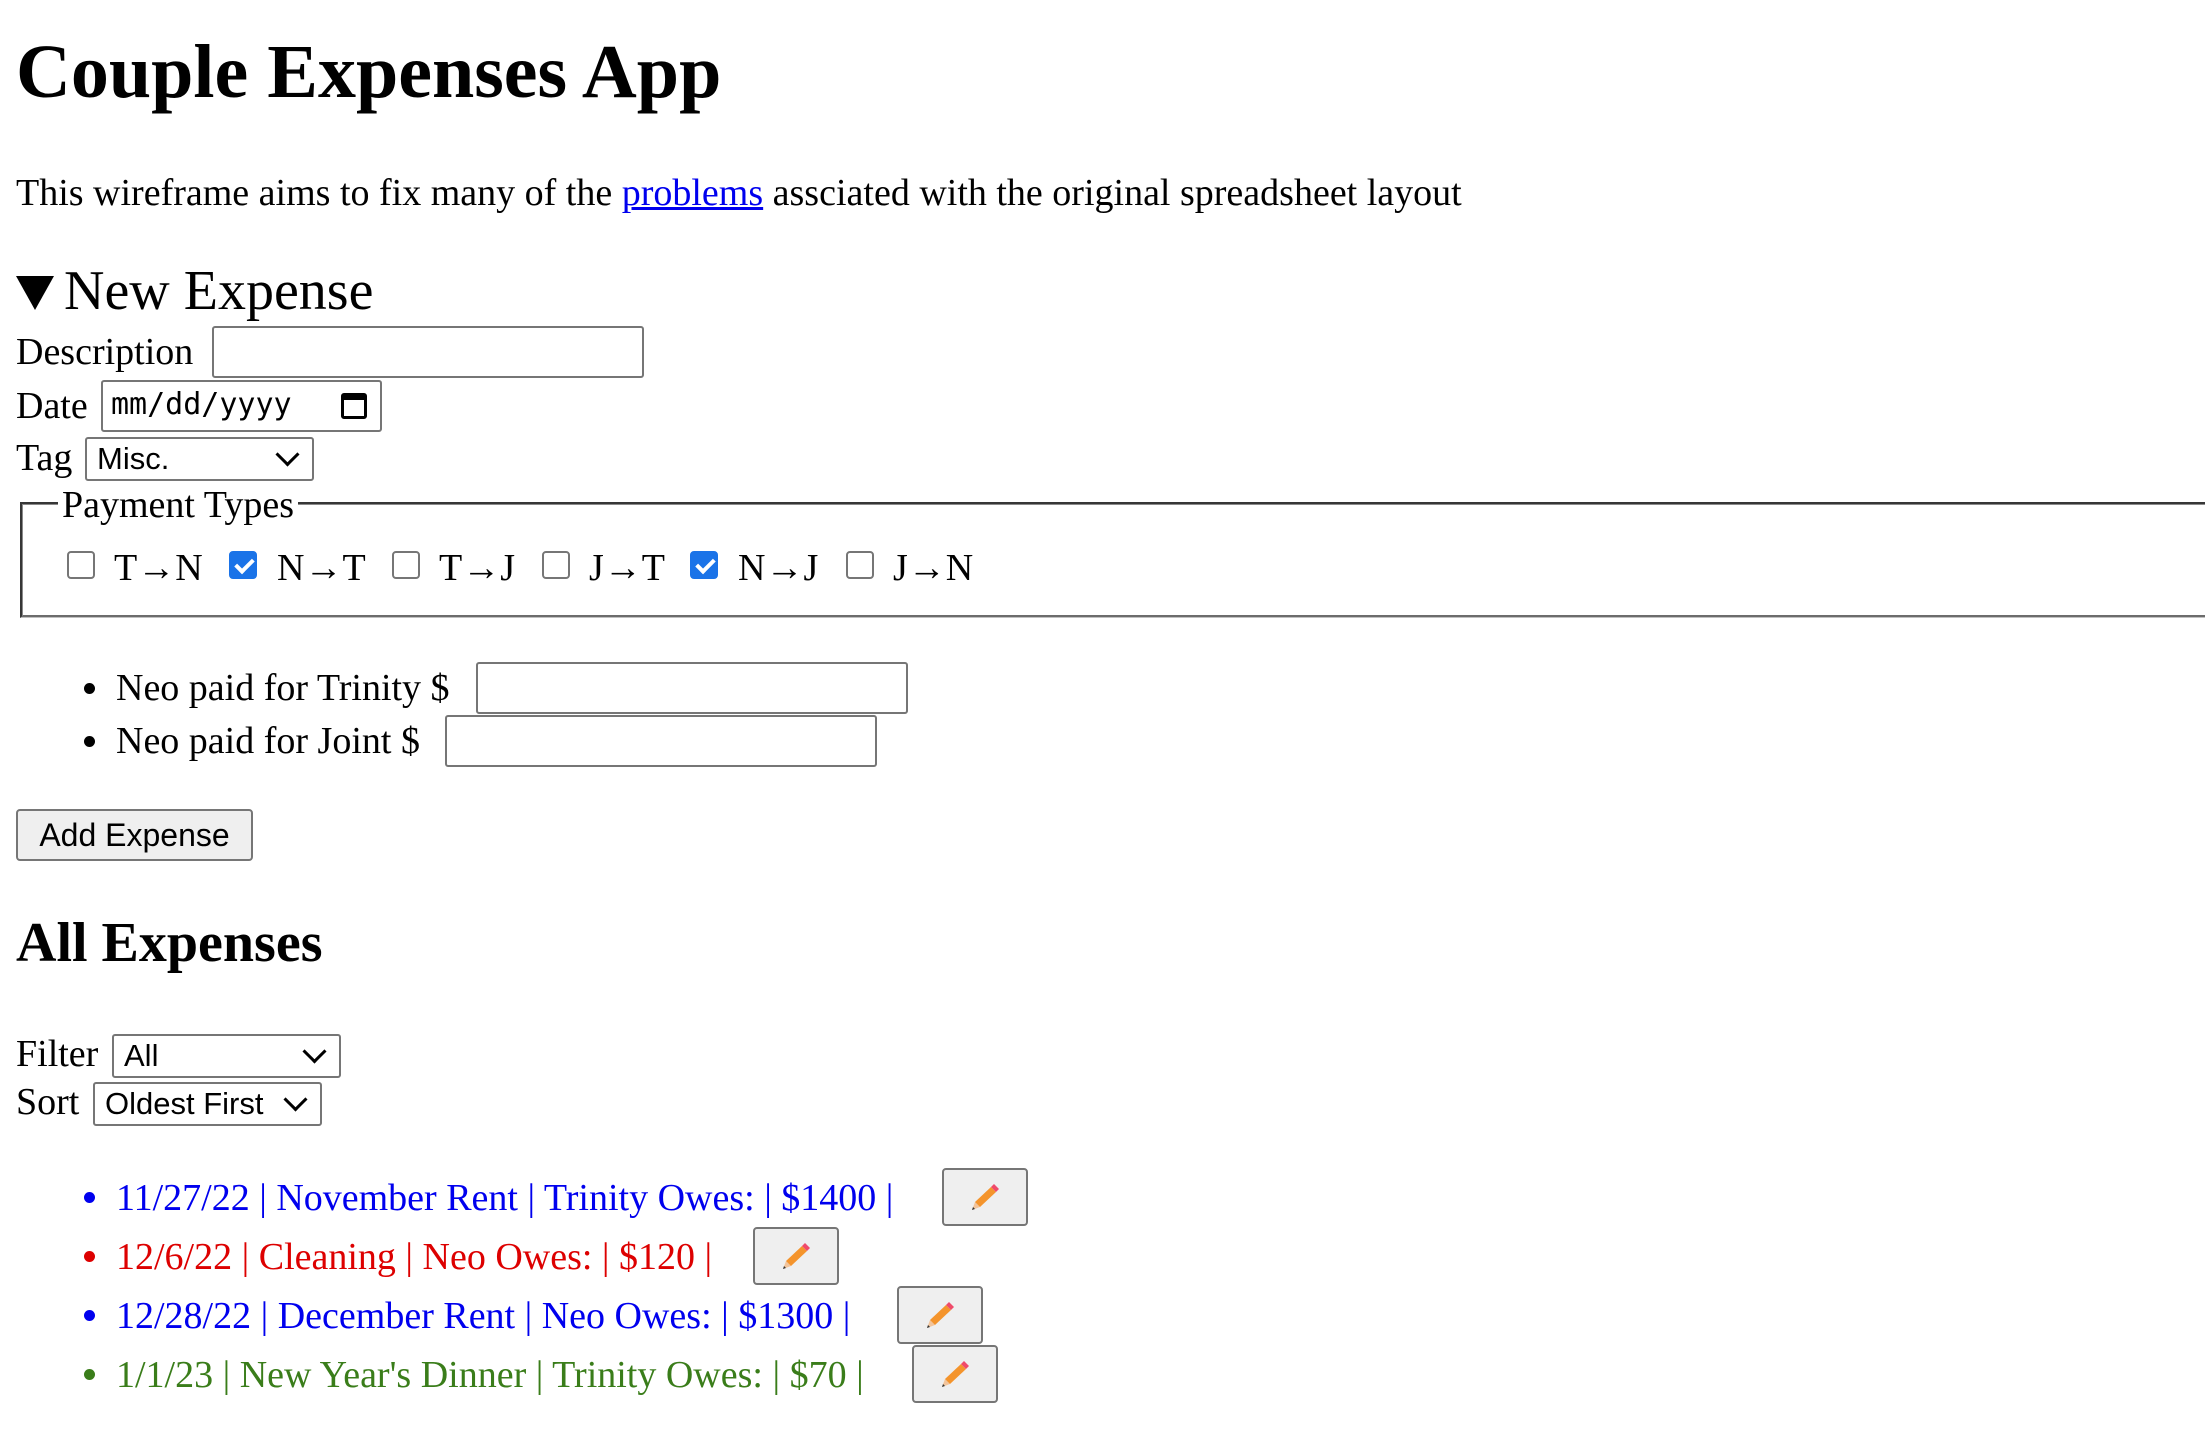  What do you see at coordinates (44, 458) in the screenshot?
I see `tag-label: Tag` at bounding box center [44, 458].